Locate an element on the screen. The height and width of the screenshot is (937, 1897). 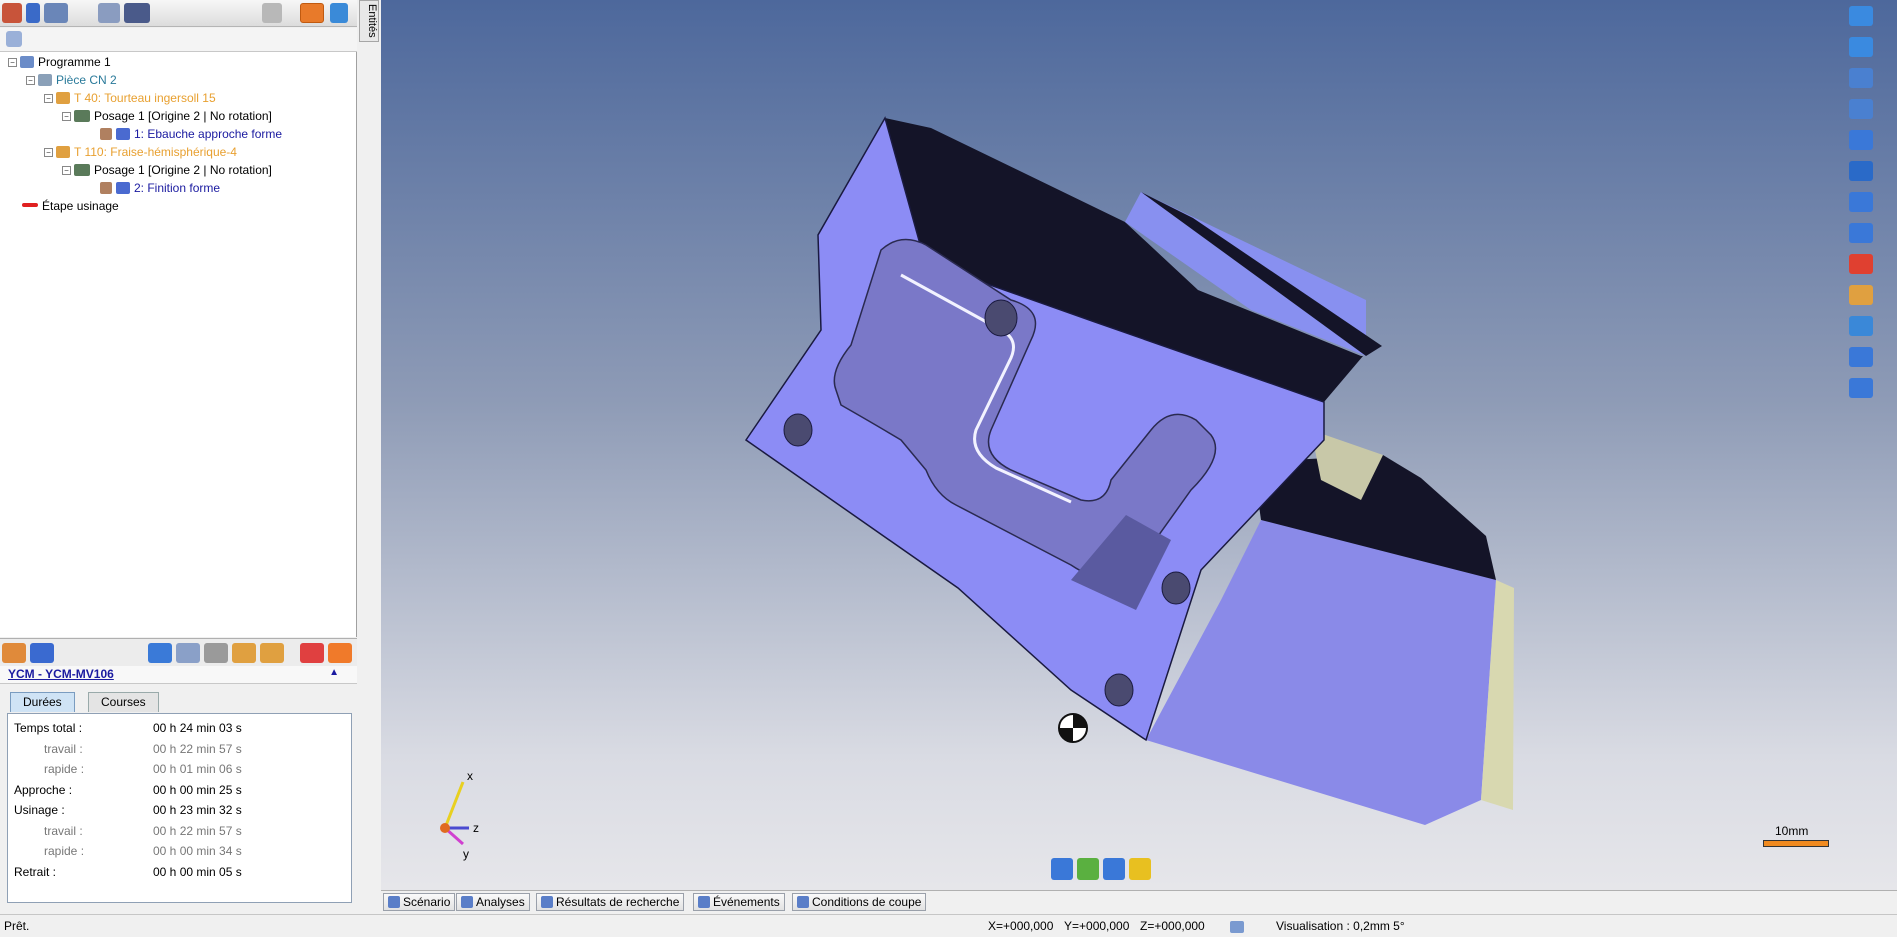
status-y: Y=+000,000 is located at coordinates (1097, 926).